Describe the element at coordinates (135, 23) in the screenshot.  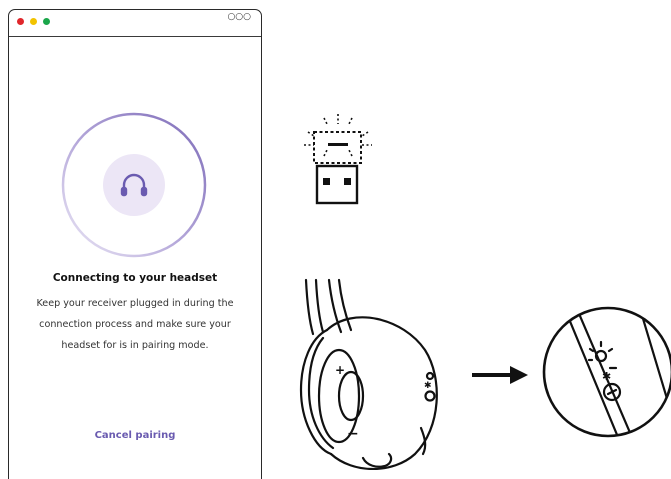
I see `title-bar: ○○○` at that location.